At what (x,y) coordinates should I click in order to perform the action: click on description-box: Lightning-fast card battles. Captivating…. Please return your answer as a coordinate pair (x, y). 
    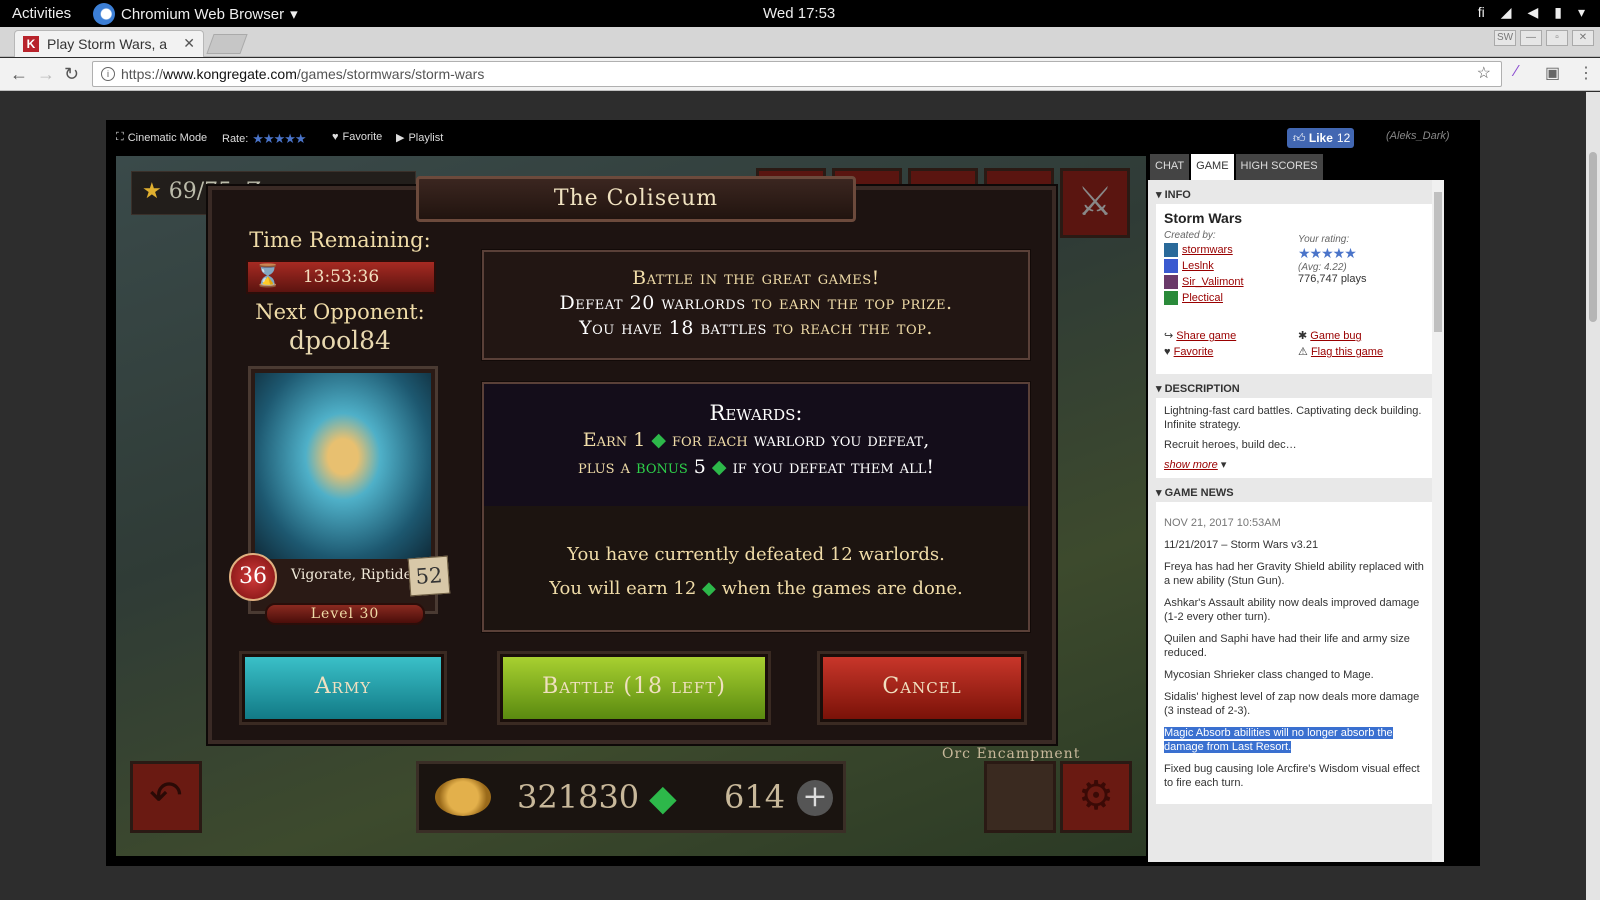
    Looking at the image, I should click on (1296, 438).